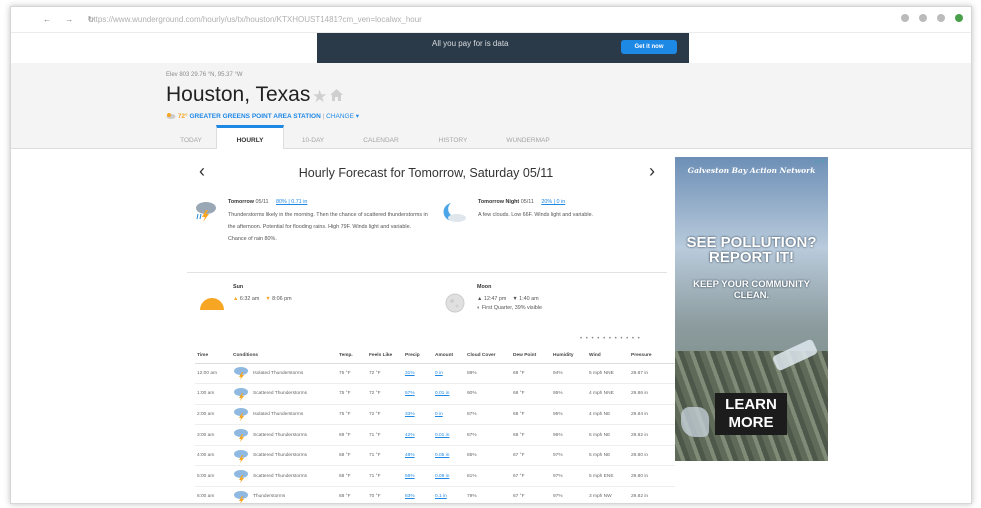 This screenshot has height=508, width=981. Describe the element at coordinates (959, 18) in the screenshot. I see `profile-icon` at that location.